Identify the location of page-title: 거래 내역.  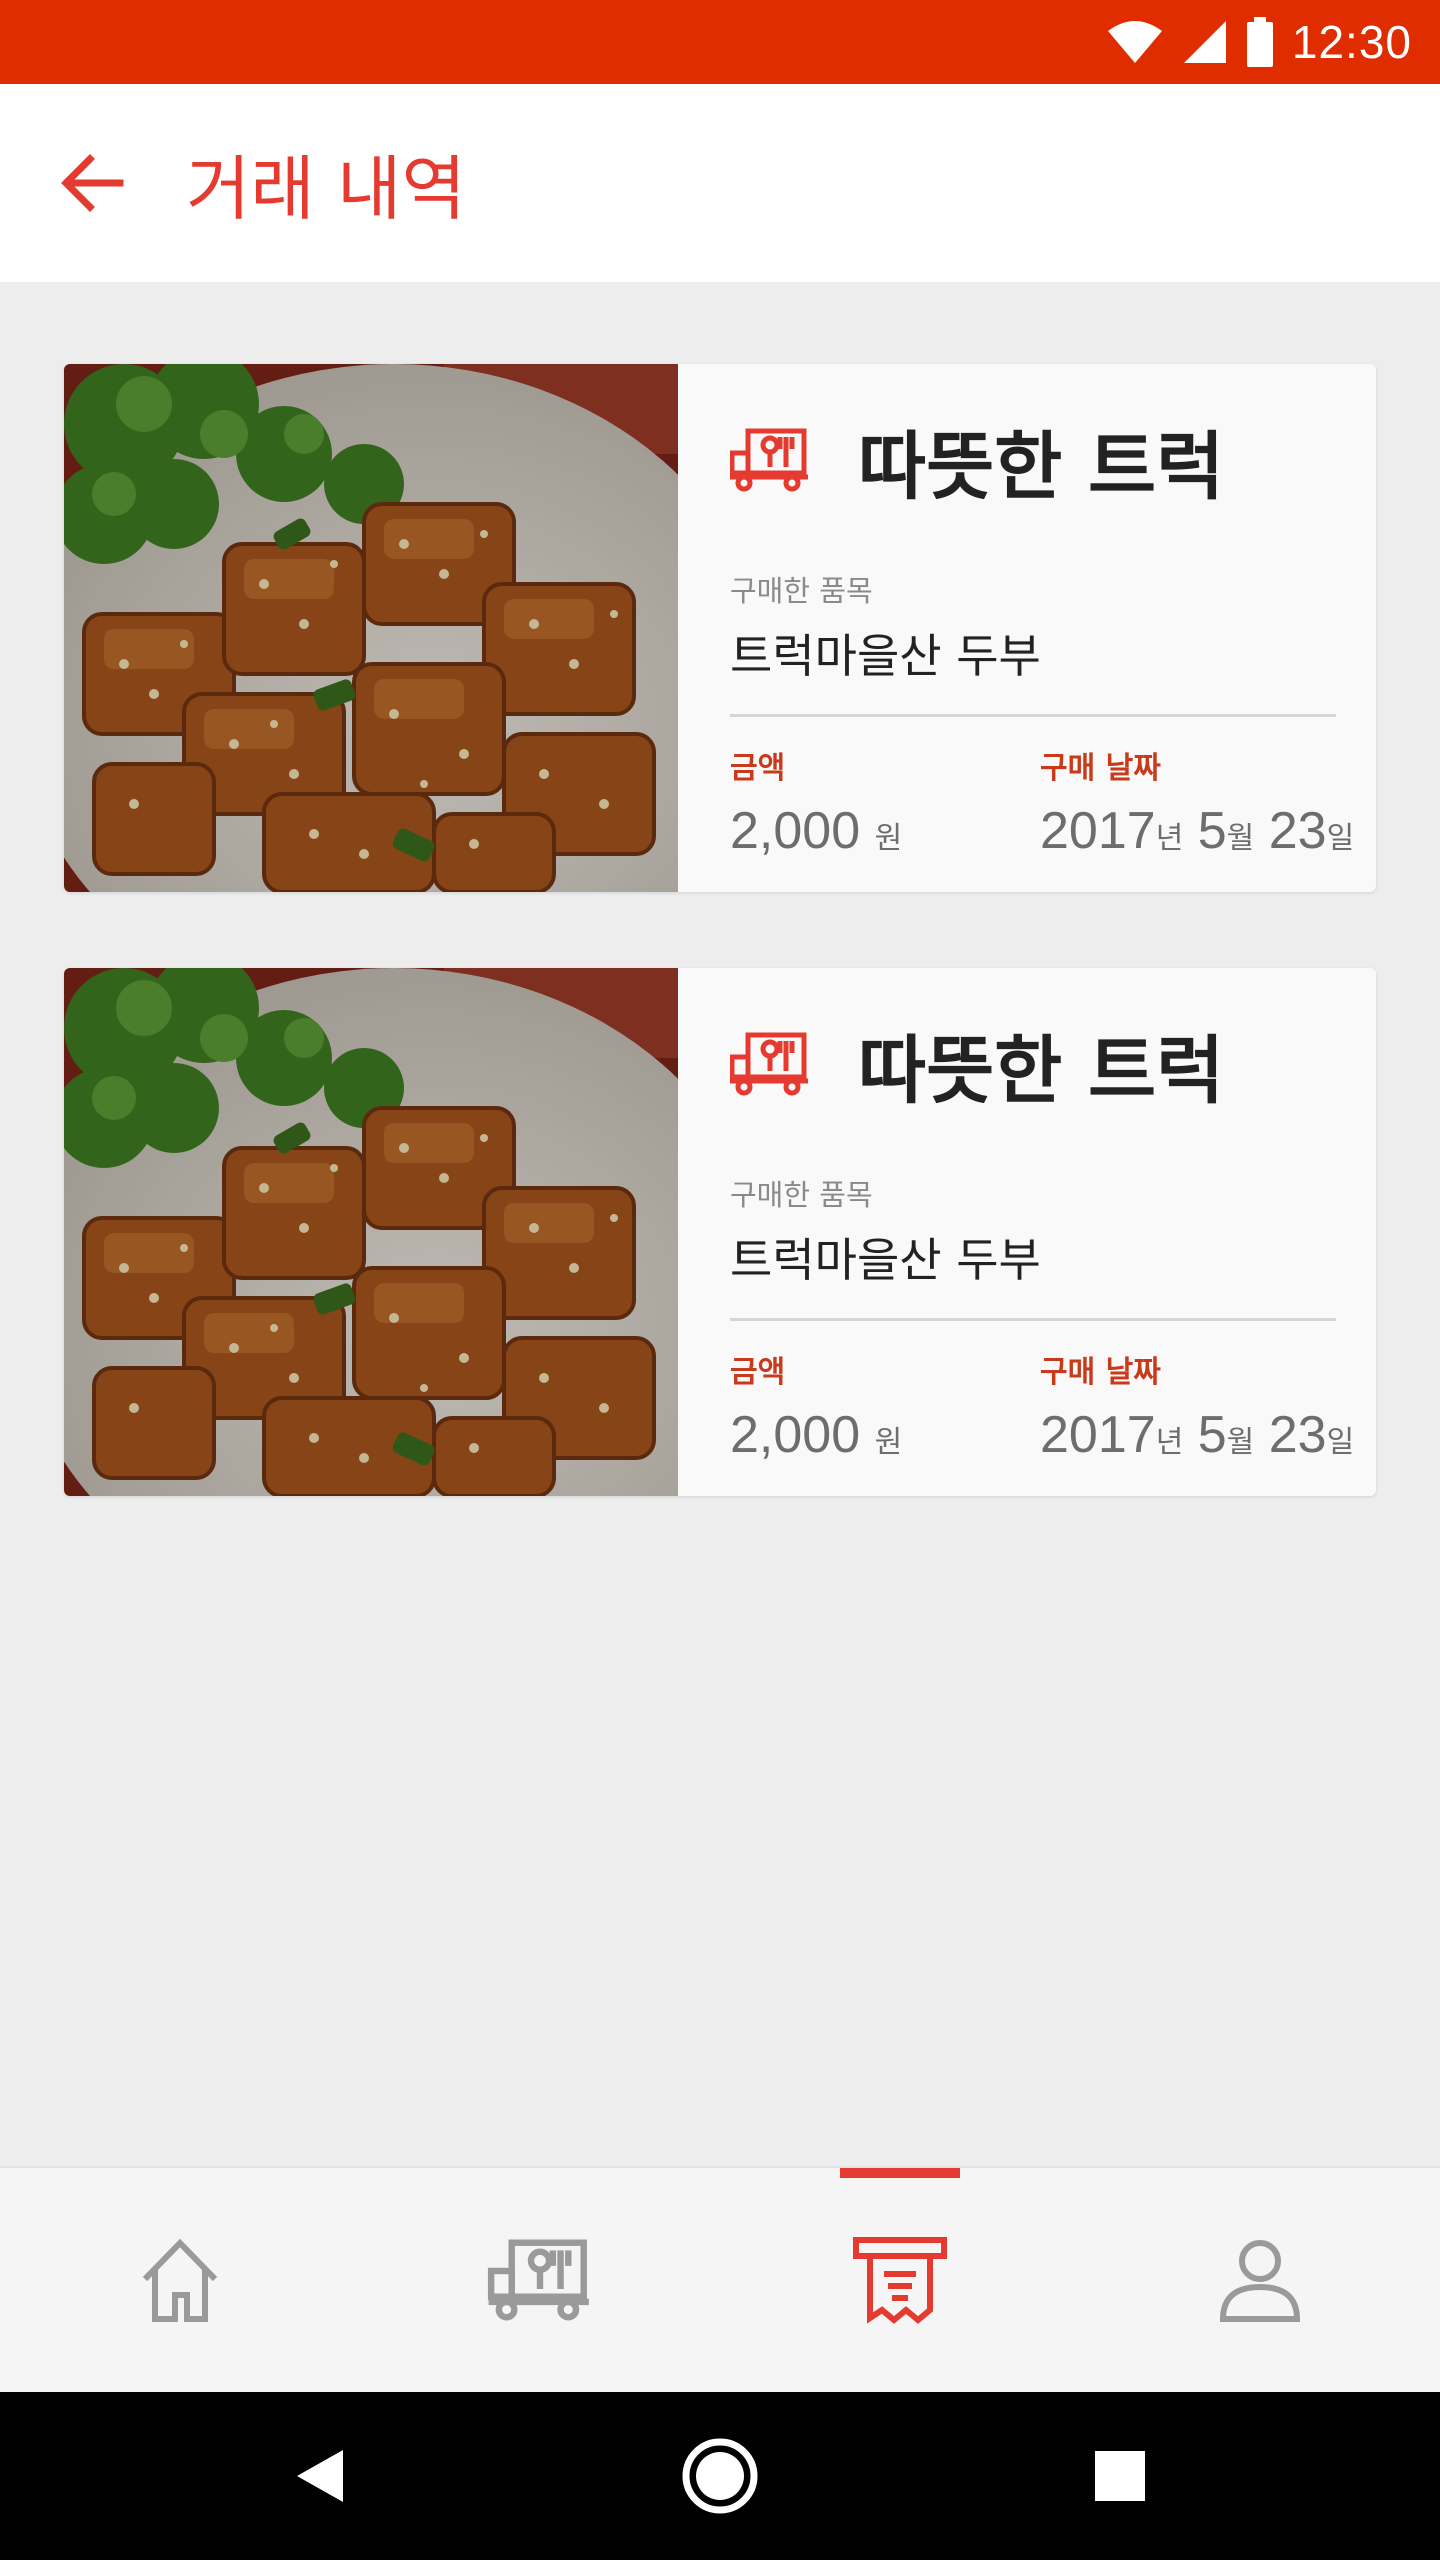
(326, 188).